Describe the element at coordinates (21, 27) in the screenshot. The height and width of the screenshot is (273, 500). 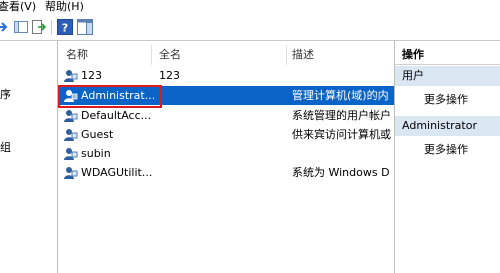
I see `console-tree-icon` at that location.